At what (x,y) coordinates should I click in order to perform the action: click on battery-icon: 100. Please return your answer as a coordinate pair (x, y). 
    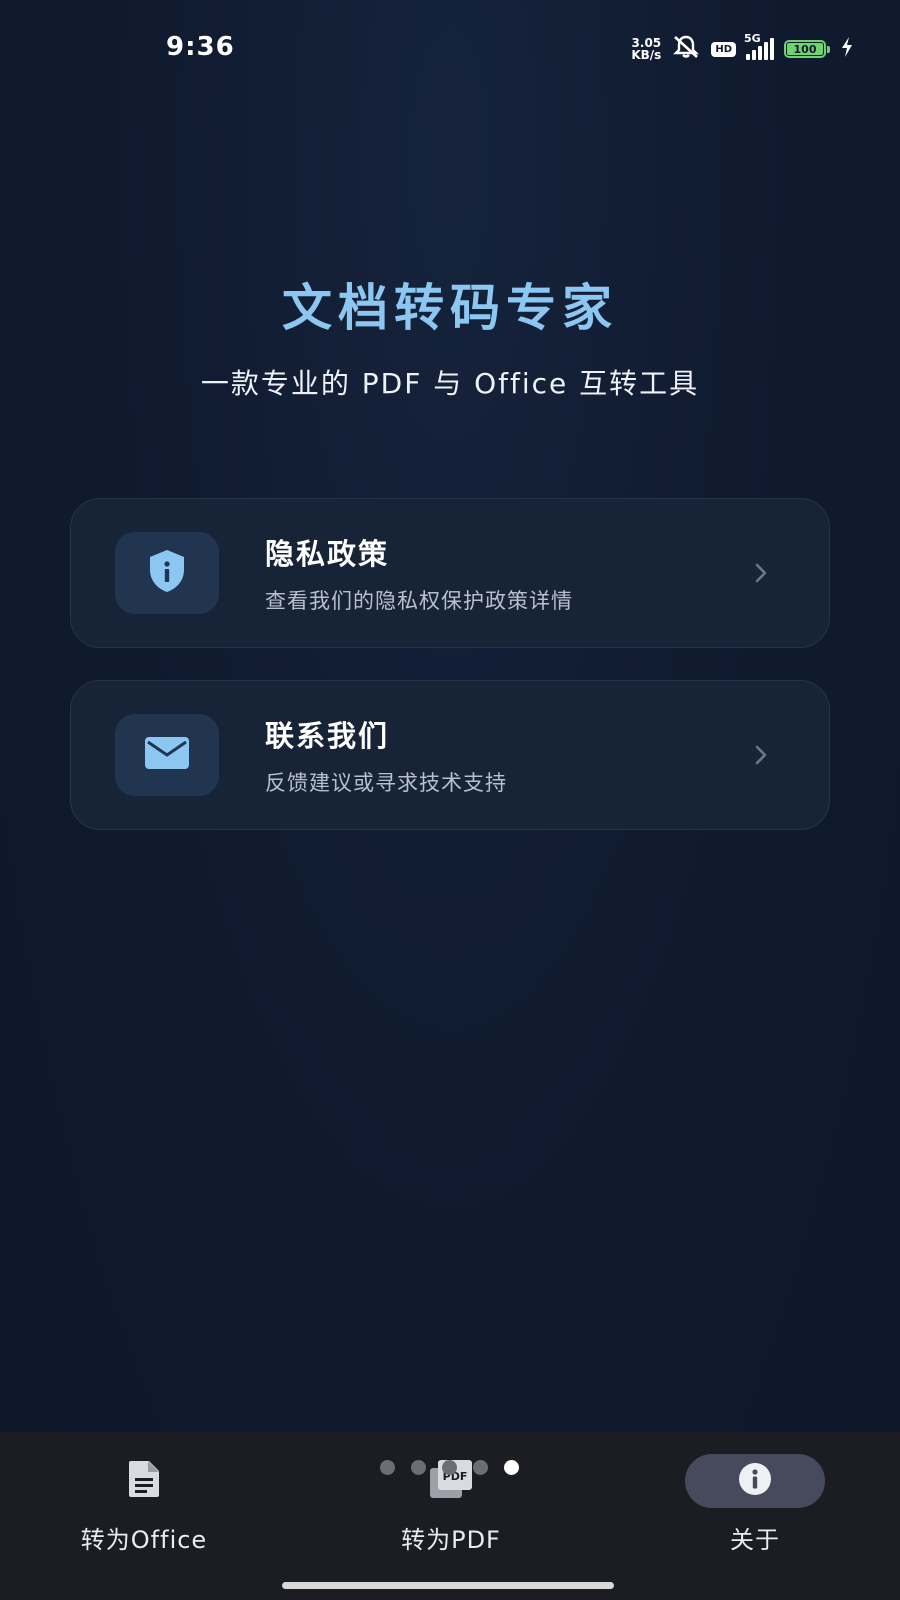
    Looking at the image, I should click on (807, 49).